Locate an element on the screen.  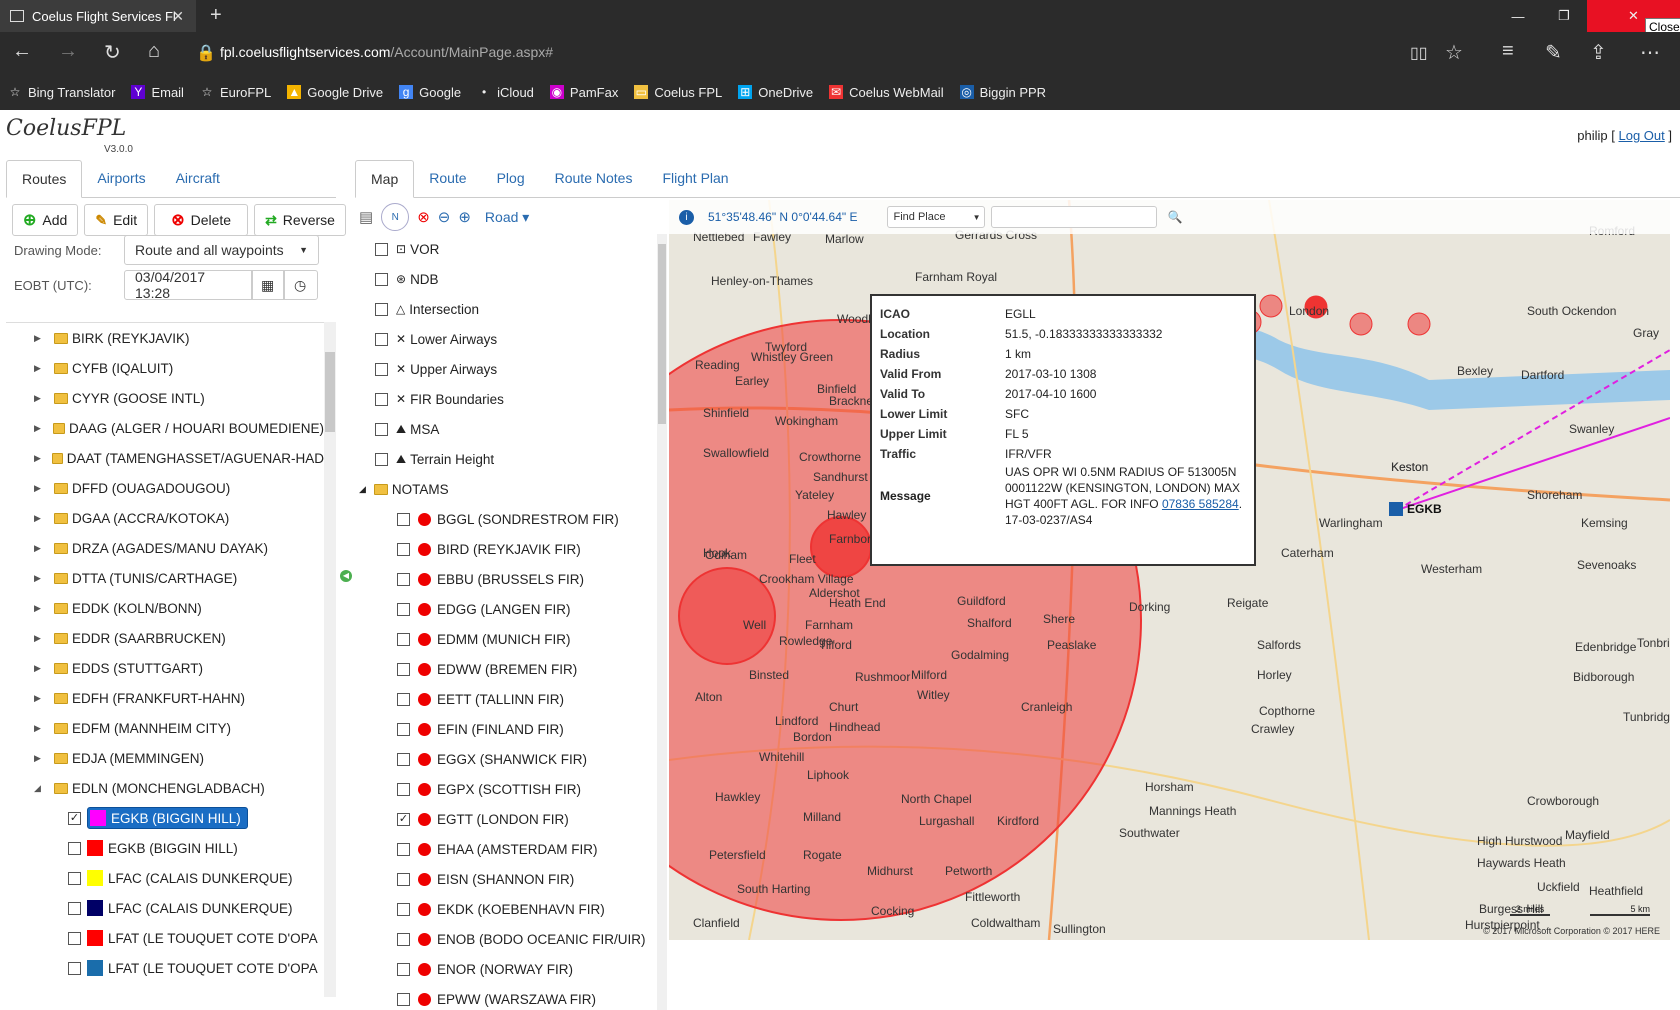
notam-item: EISN (SHANNON FIR) is located at coordinates (505, 879).